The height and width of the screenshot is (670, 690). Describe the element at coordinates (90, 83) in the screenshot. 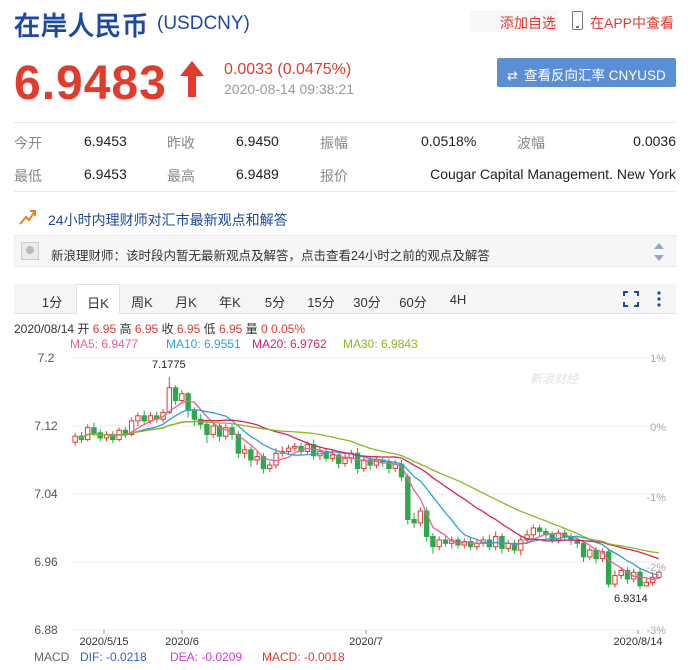

I see `current-price: 6.9483` at that location.